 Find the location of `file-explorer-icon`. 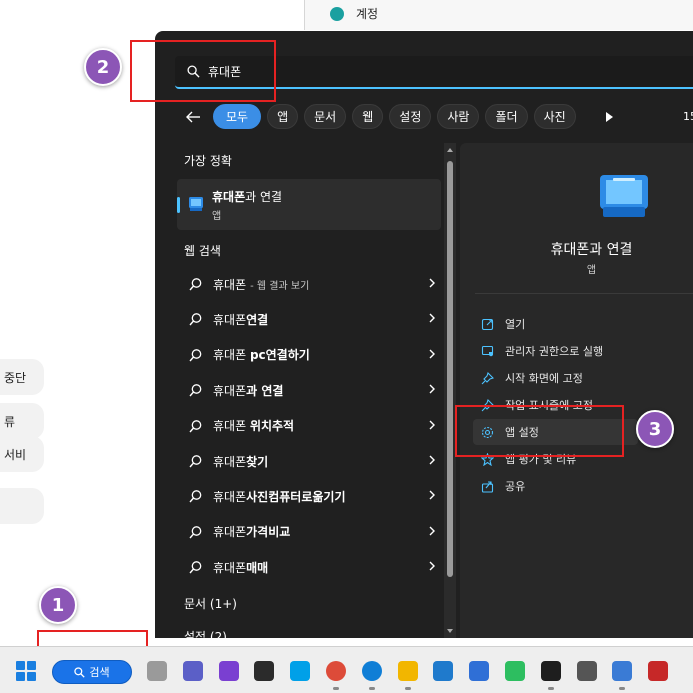

file-explorer-icon is located at coordinates (407, 671).